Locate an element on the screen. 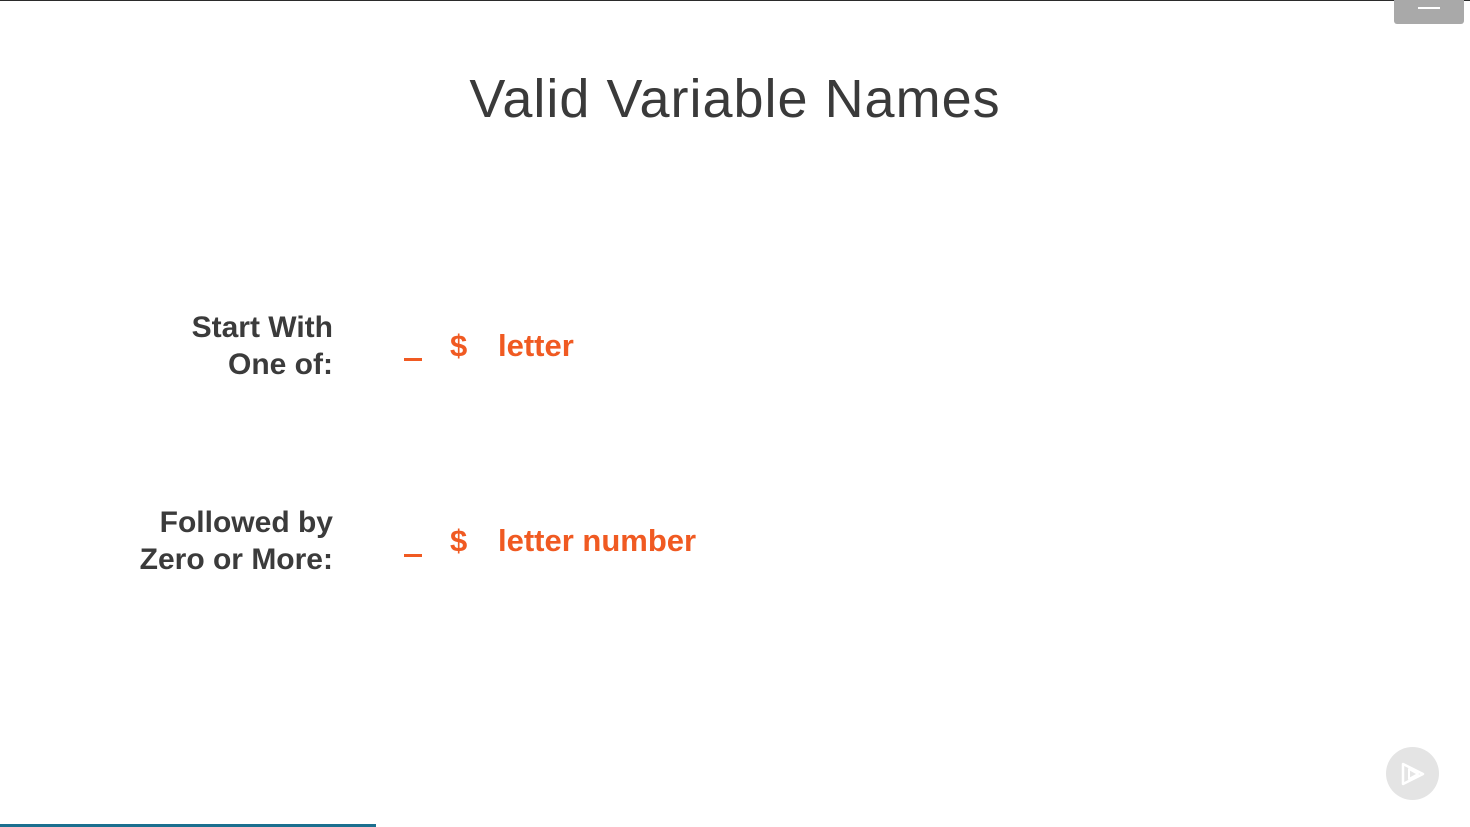 Image resolution: width=1470 pixels, height=827 pixels. followed-by-label-line1: Followed by is located at coordinates (246, 522).